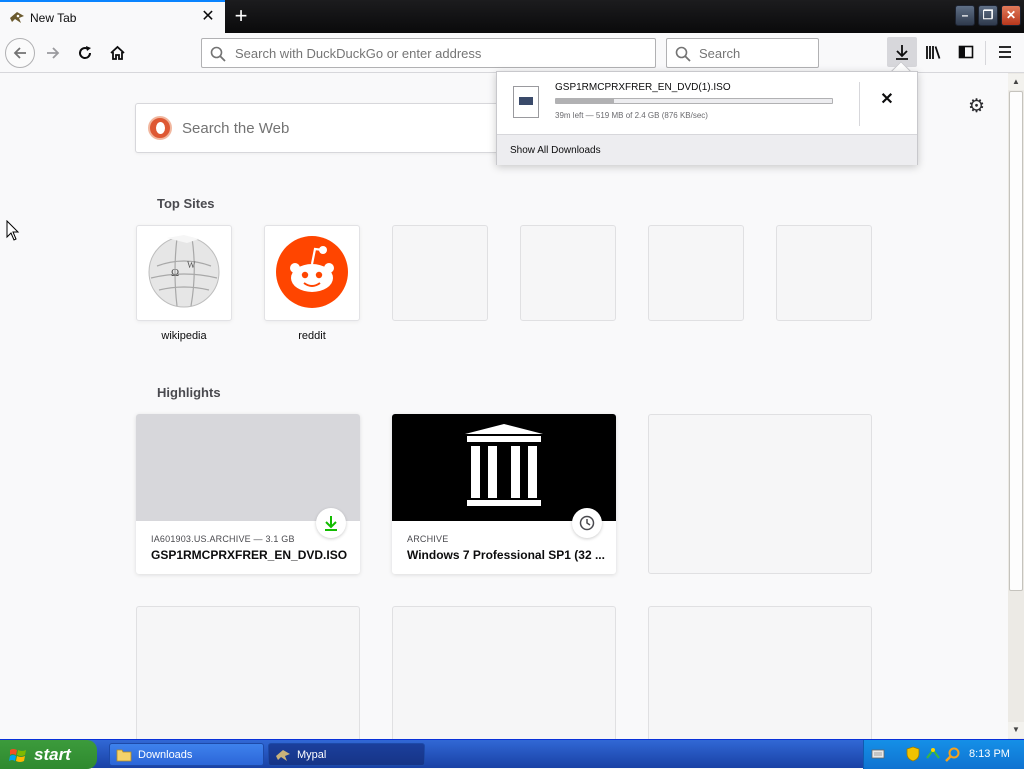 This screenshot has width=1024, height=769. I want to click on restore-button: ❐, so click(988, 15).